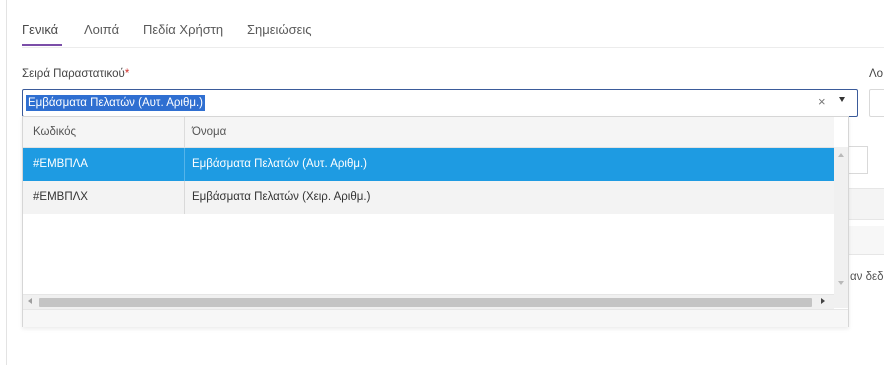  What do you see at coordinates (876, 103) in the screenshot?
I see `partial-input-right` at bounding box center [876, 103].